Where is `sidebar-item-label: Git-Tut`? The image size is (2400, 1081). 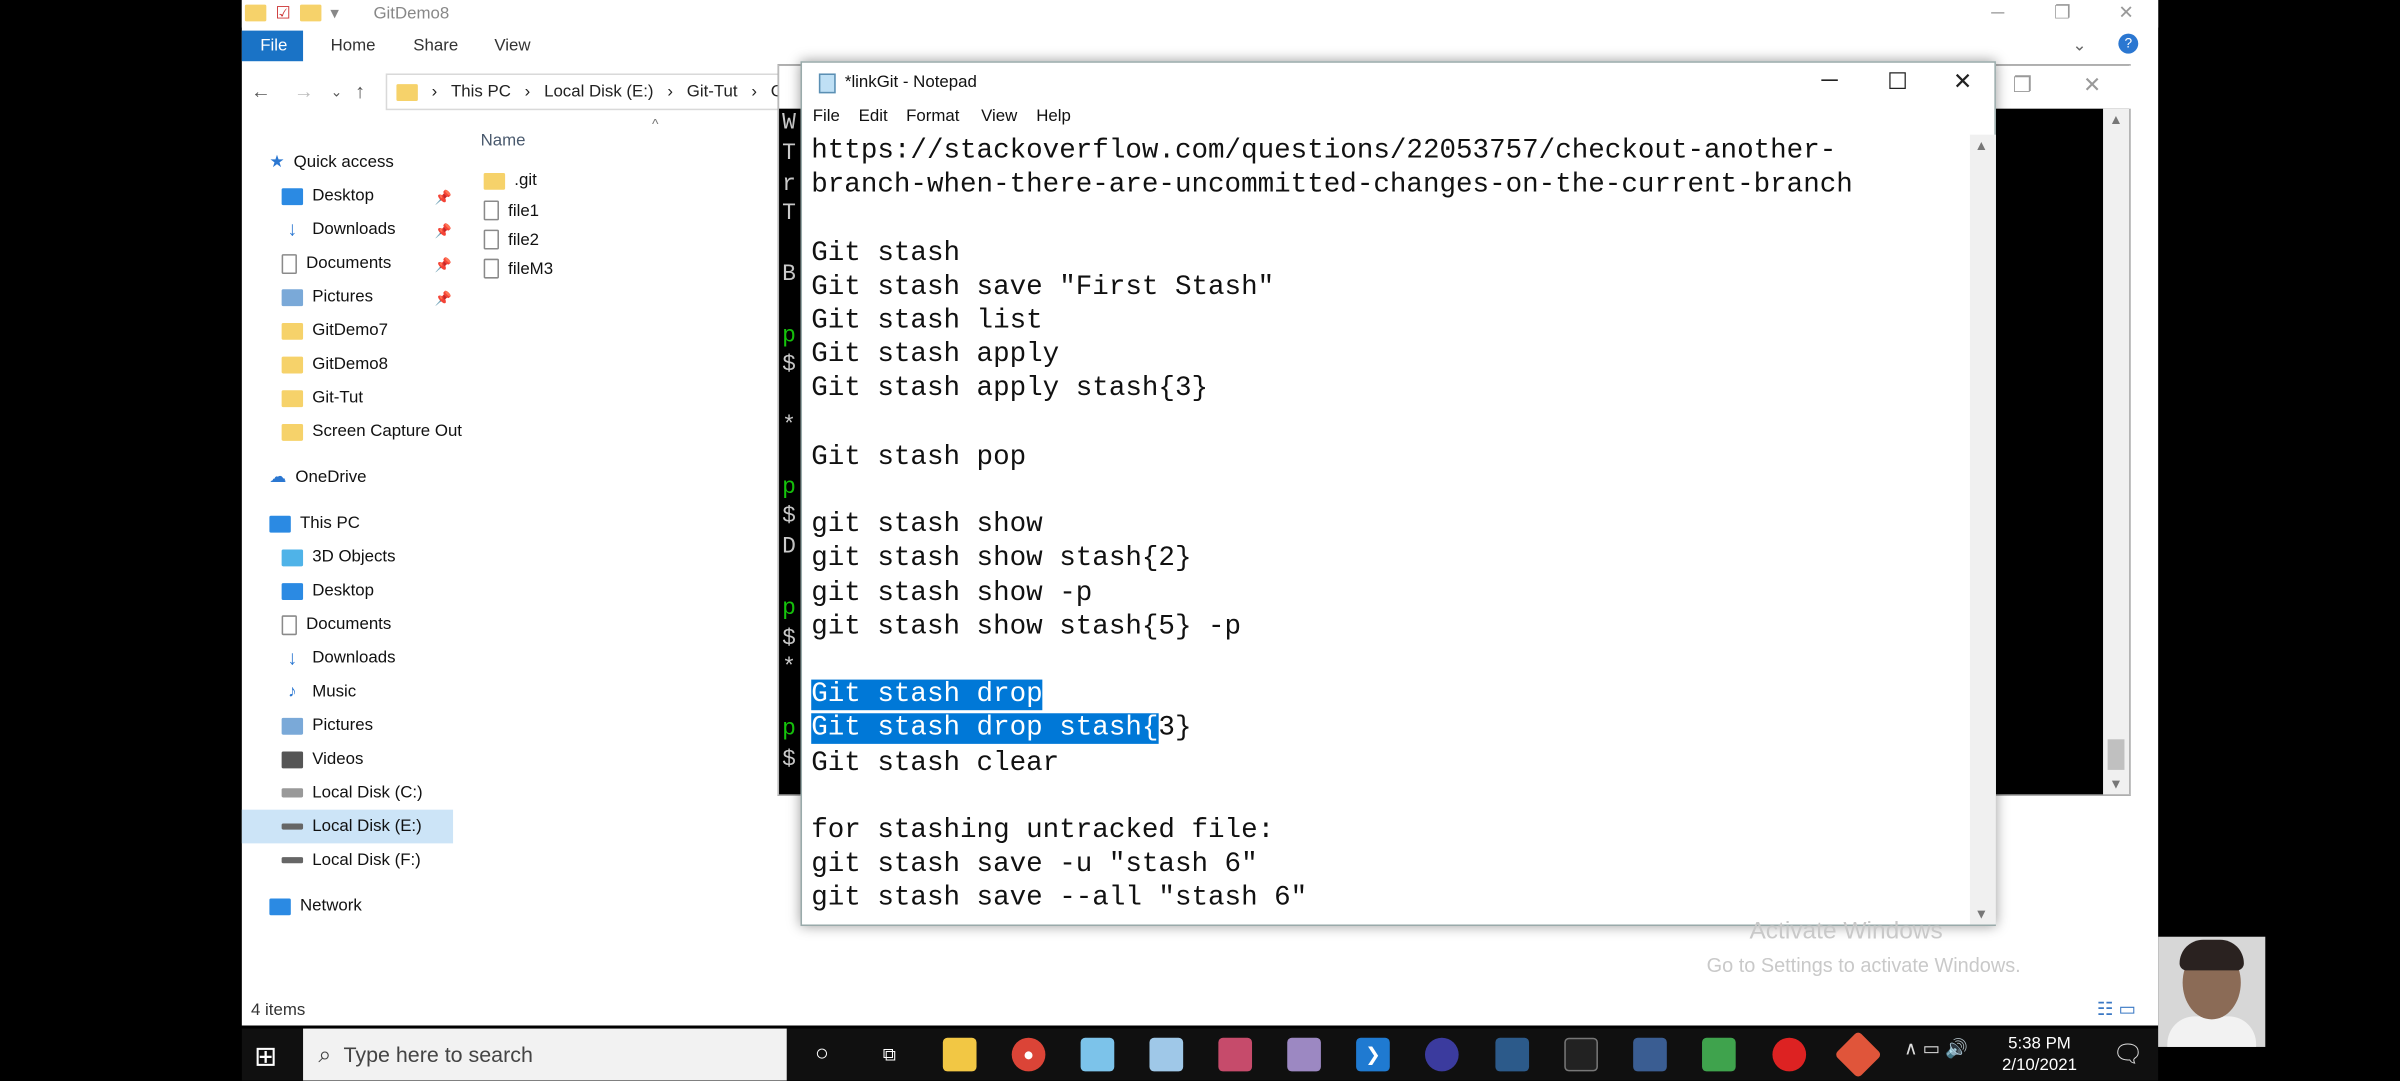 sidebar-item-label: Git-Tut is located at coordinates (338, 398).